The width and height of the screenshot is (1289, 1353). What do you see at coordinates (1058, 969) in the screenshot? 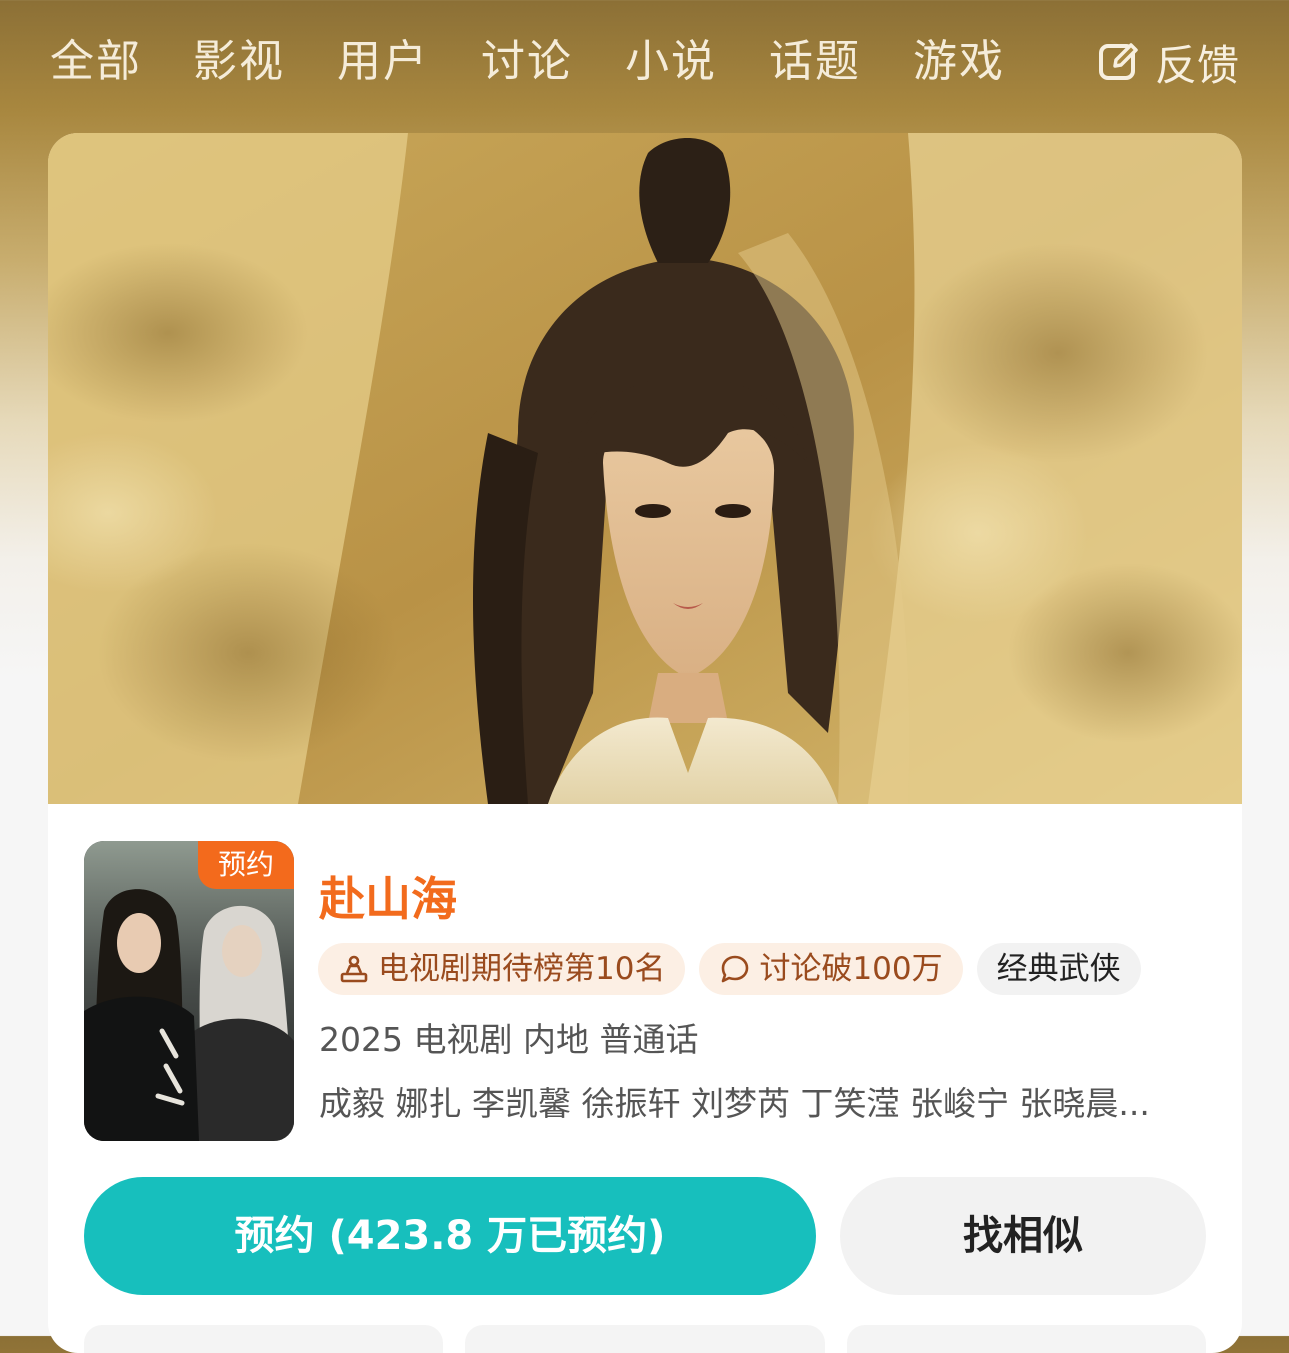
I see `genre-tag: 经典武侠` at bounding box center [1058, 969].